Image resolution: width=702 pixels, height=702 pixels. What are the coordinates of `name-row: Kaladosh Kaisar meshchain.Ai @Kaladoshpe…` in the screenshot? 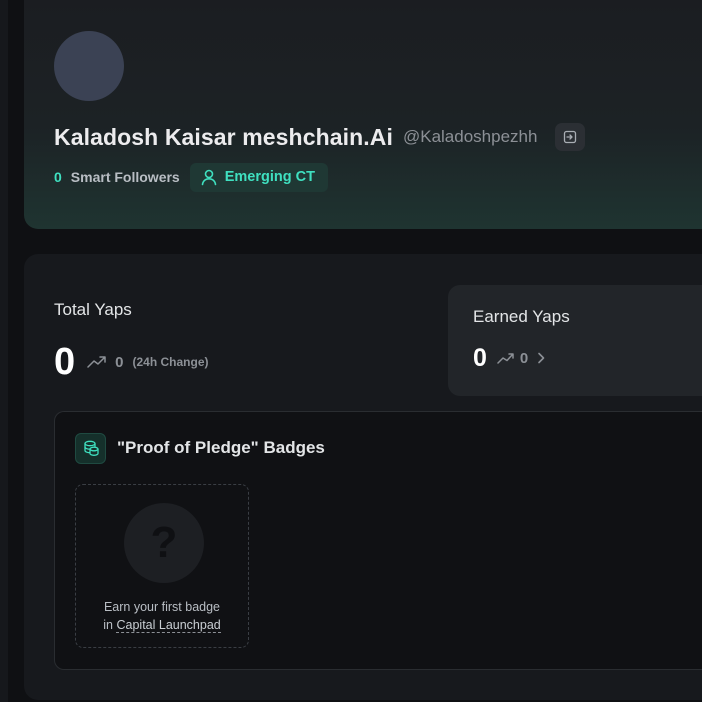 It's located at (320, 137).